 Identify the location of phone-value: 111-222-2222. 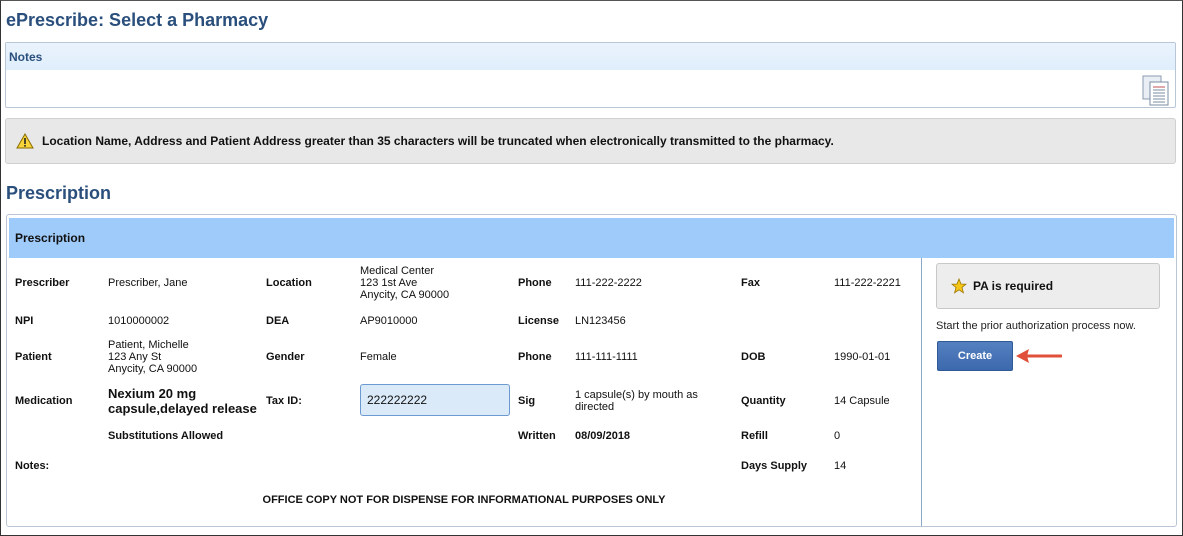
(608, 283).